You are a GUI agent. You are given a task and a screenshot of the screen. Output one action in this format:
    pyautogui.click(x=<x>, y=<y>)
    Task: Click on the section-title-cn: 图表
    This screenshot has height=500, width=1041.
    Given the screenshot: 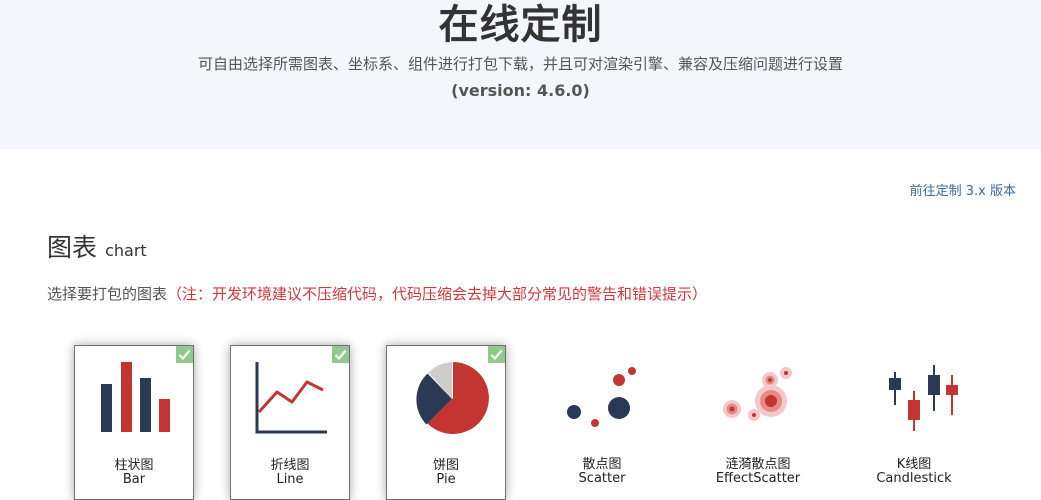 What is the action you would take?
    pyautogui.click(x=72, y=247)
    